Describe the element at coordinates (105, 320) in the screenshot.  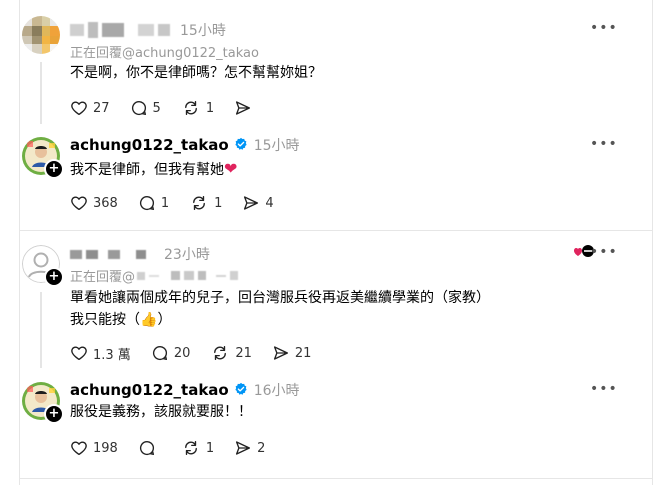
I see `post-text-content: 我只能按（` at that location.